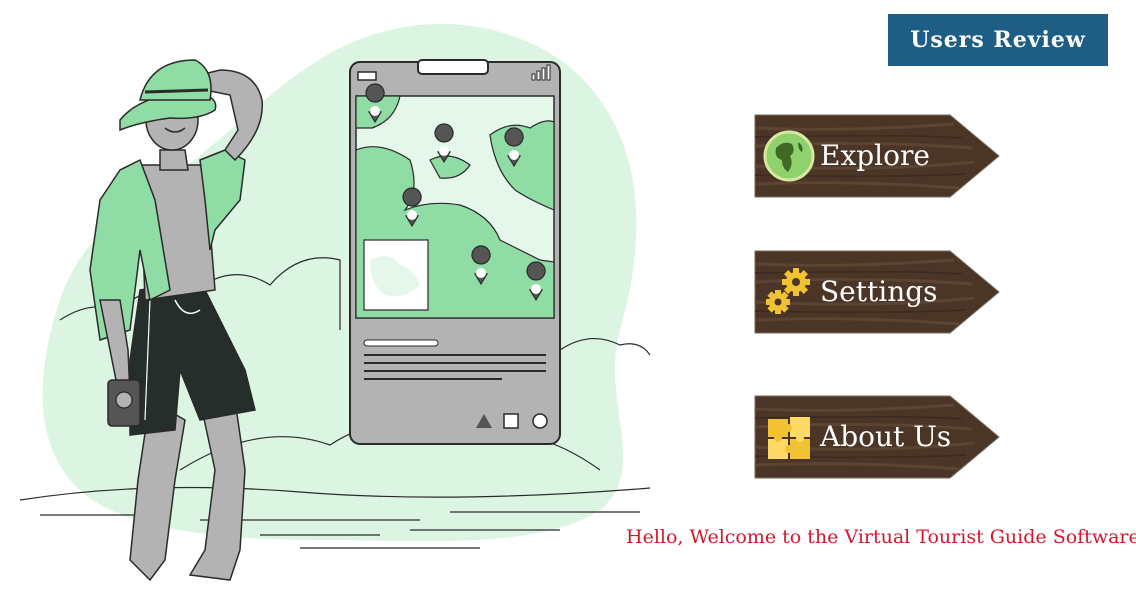  I want to click on explore-label: Explore, so click(875, 155).